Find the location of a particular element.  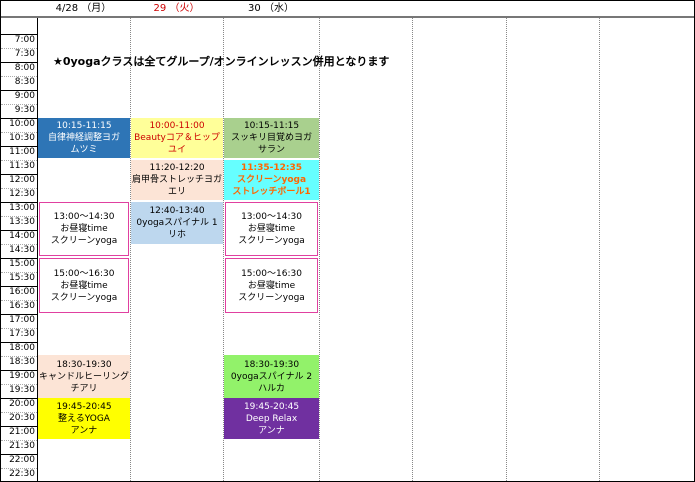

class-block: 18:30-19:30 0yogaスパイナル 2 ハルカ is located at coordinates (271, 376).